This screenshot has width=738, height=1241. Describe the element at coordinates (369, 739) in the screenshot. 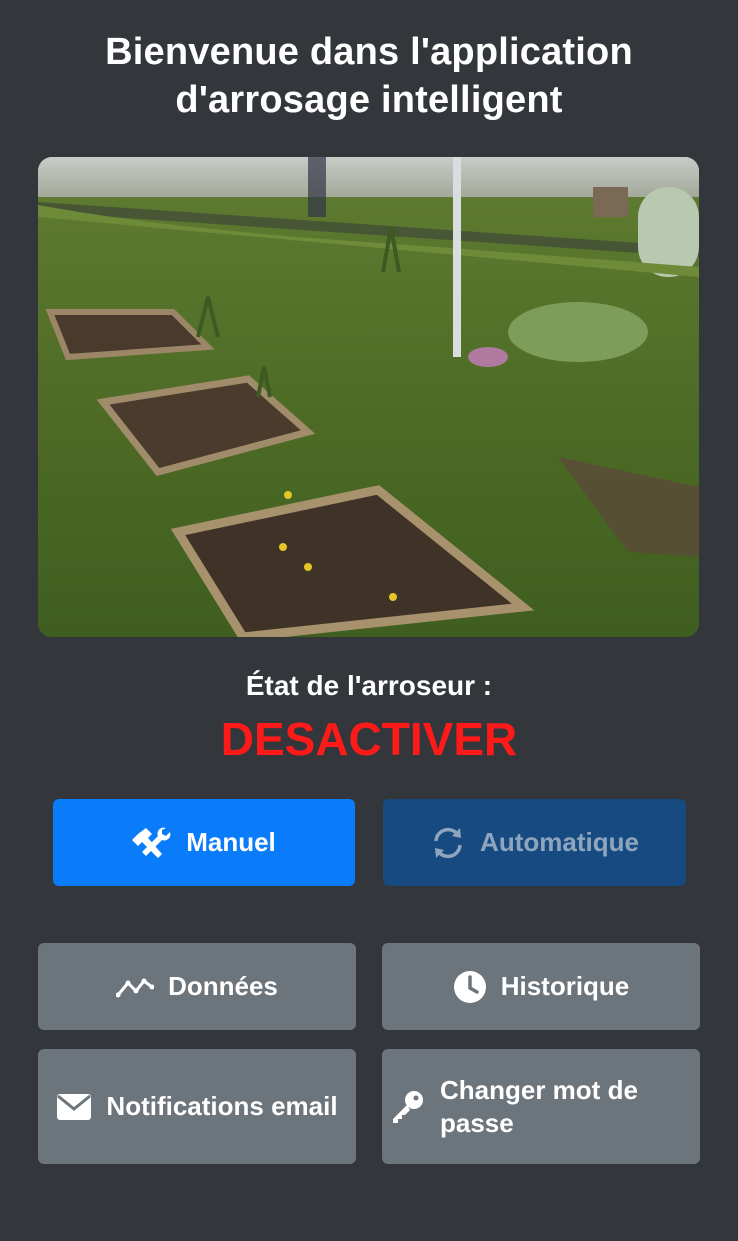

I see `sprinkler-state-value: DESACTIVER` at that location.